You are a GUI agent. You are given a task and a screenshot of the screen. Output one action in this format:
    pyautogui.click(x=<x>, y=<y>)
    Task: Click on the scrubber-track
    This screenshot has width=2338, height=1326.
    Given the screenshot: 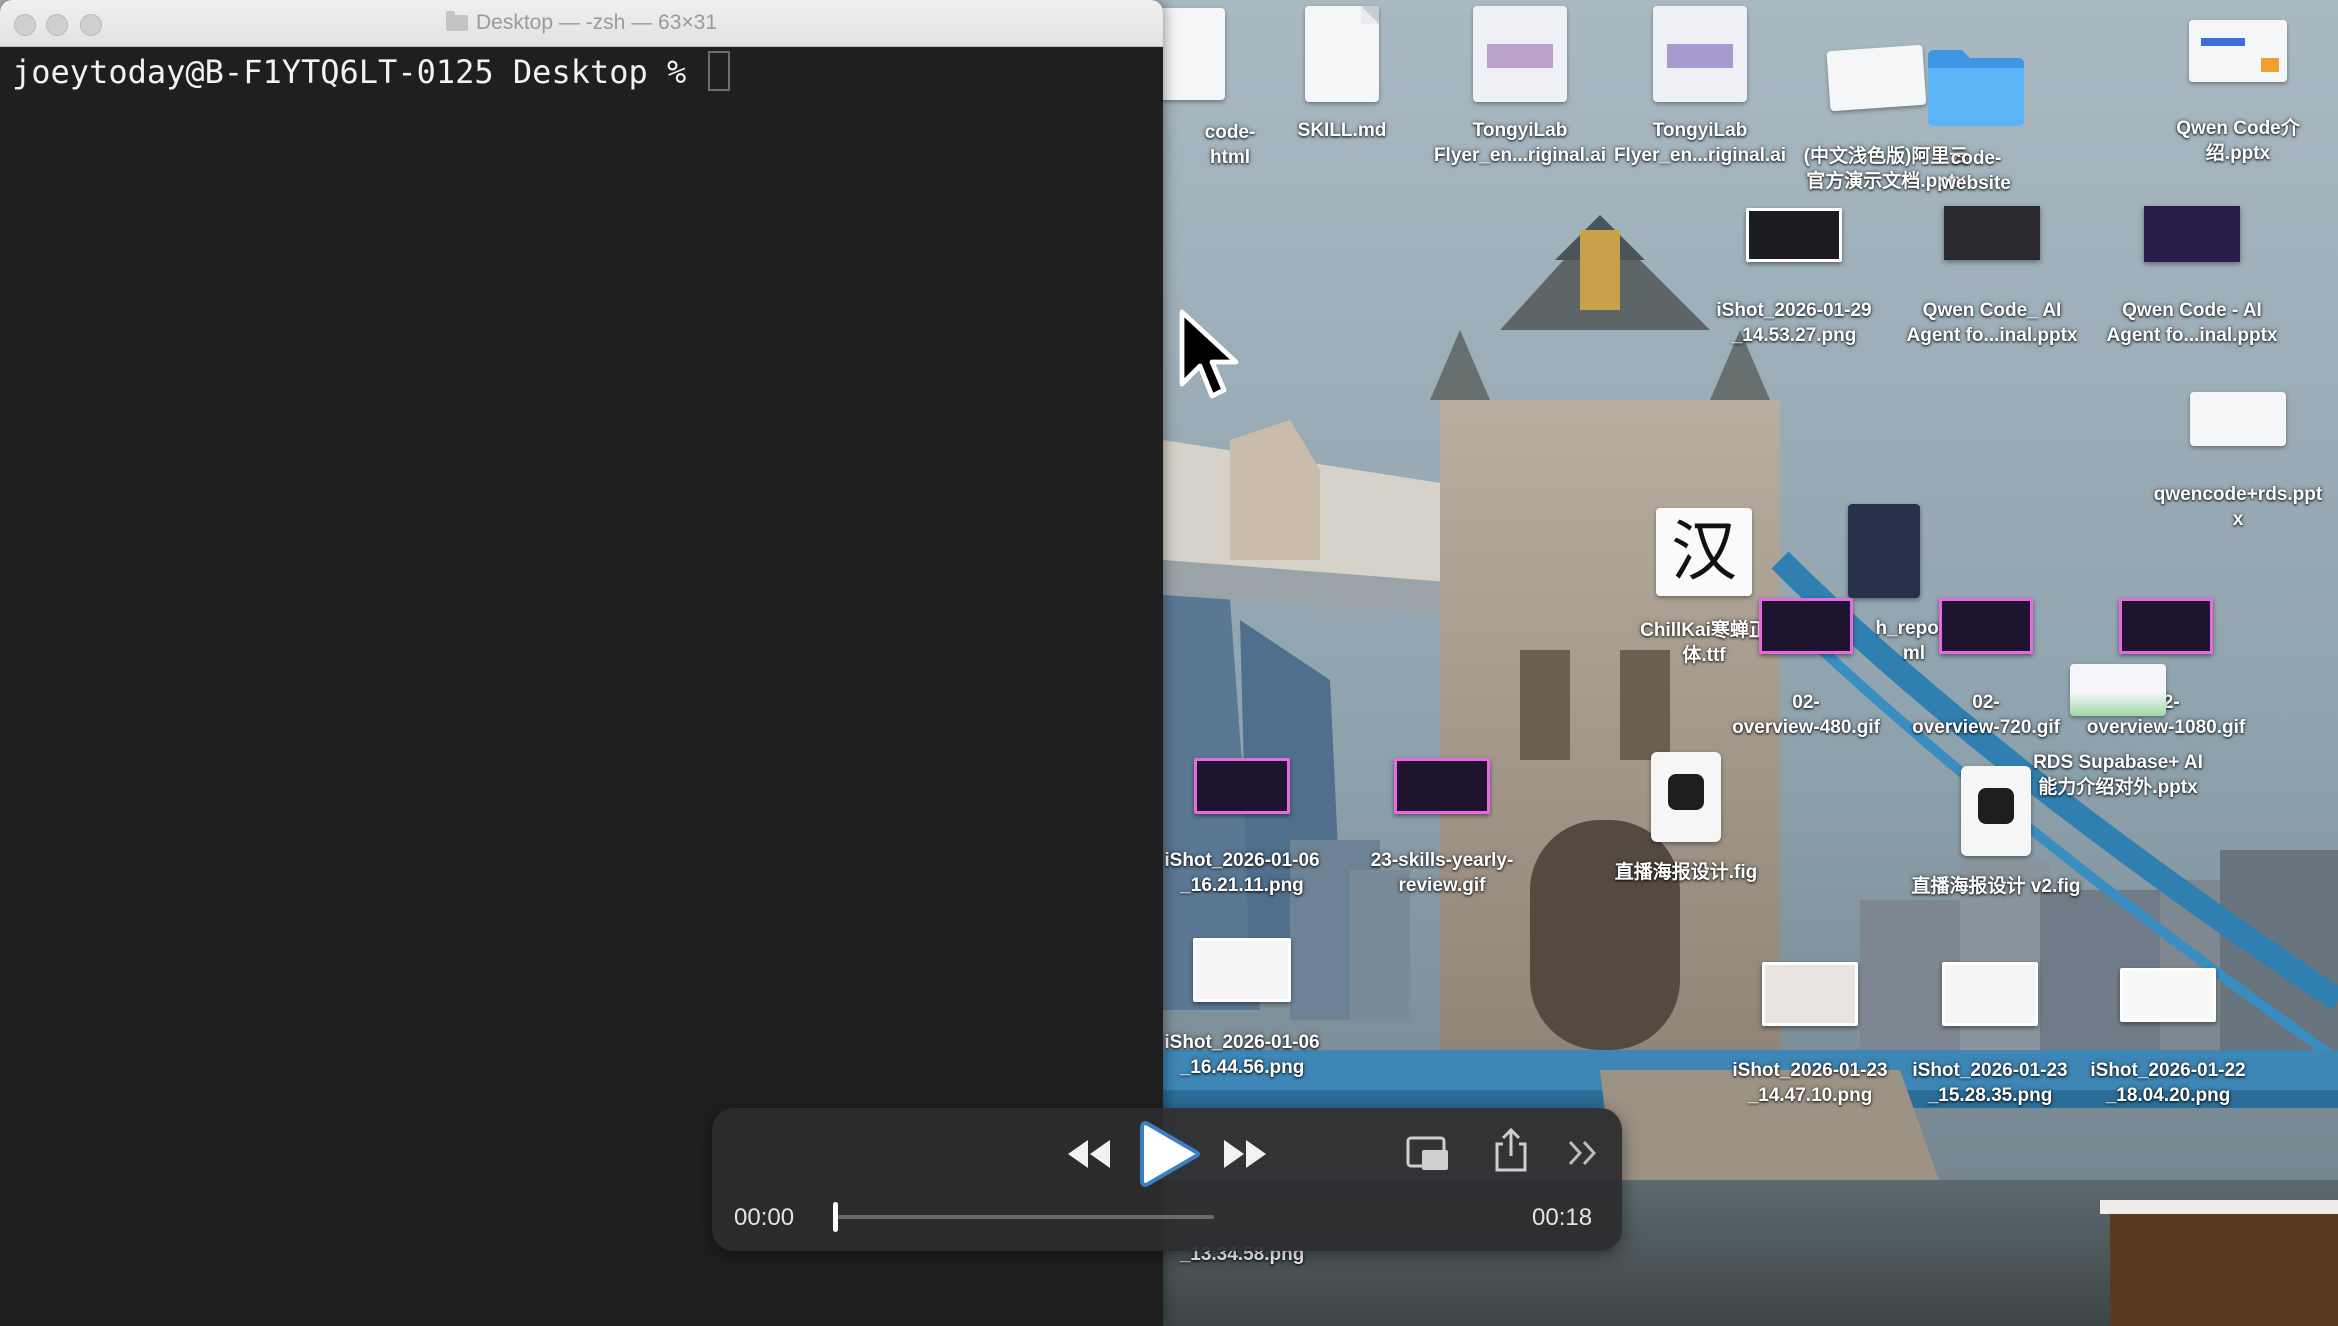 What is the action you would take?
    pyautogui.click(x=1025, y=1217)
    